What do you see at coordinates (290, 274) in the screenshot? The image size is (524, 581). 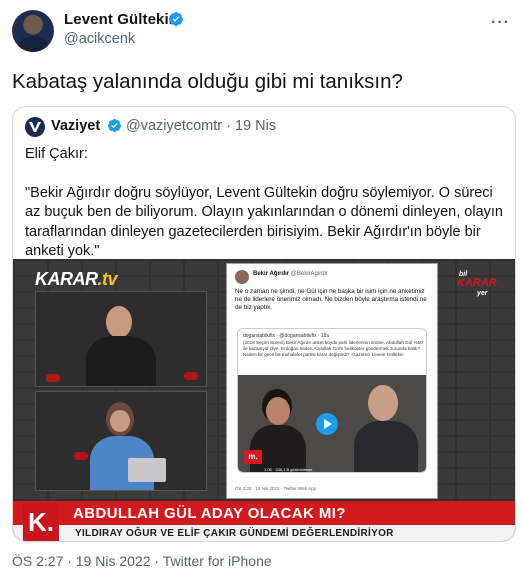 I see `embedded-name: Bekir Ağırdır @BekirAgirdir` at bounding box center [290, 274].